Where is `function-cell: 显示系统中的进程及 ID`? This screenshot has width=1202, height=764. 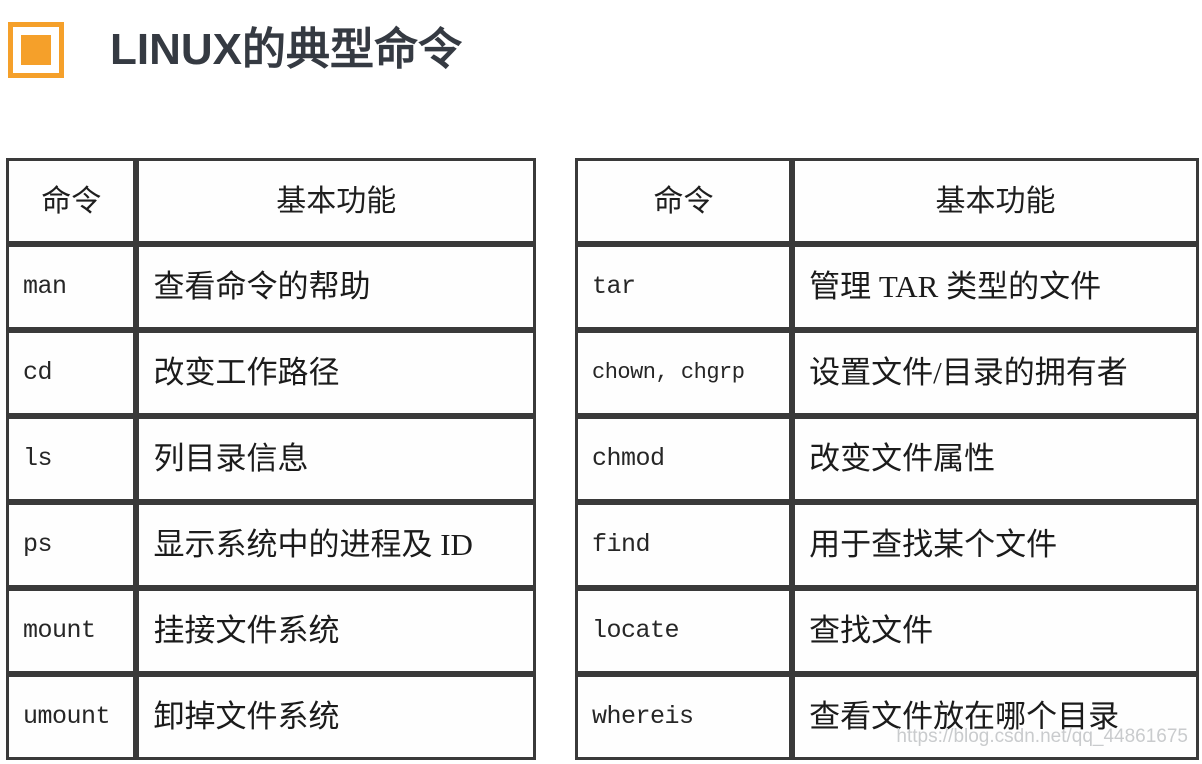 function-cell: 显示系统中的进程及 ID is located at coordinates (336, 545).